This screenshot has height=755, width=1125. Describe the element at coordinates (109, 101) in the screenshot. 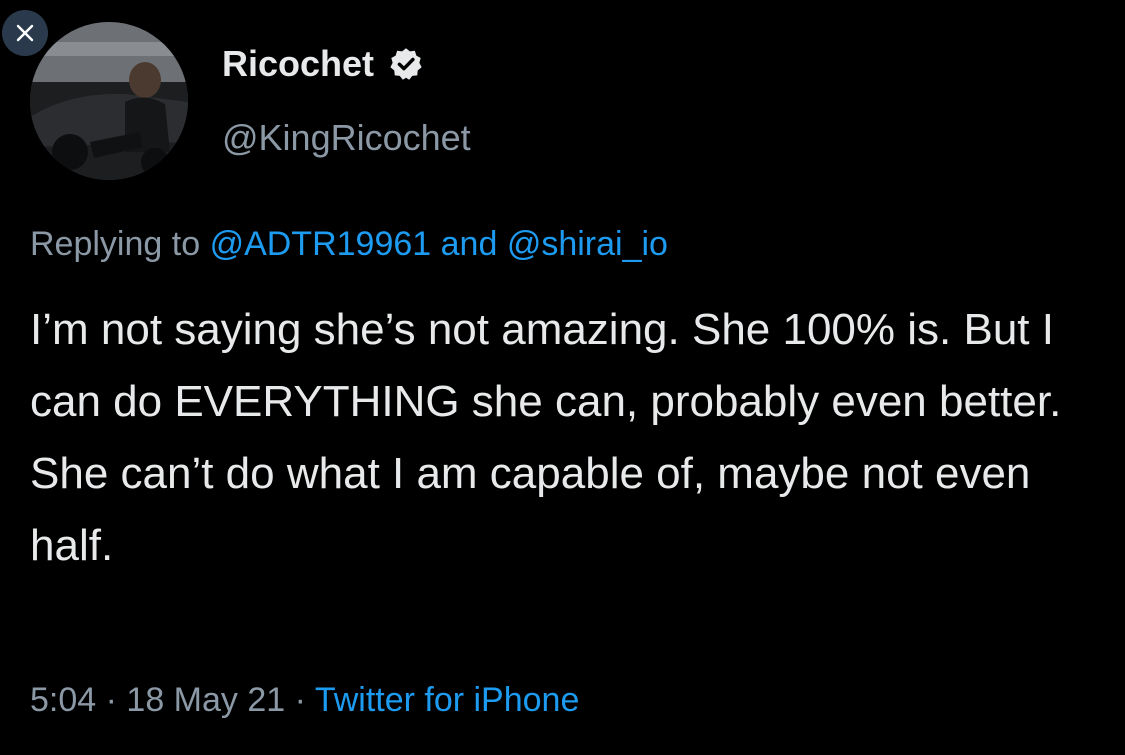

I see `avatar` at that location.